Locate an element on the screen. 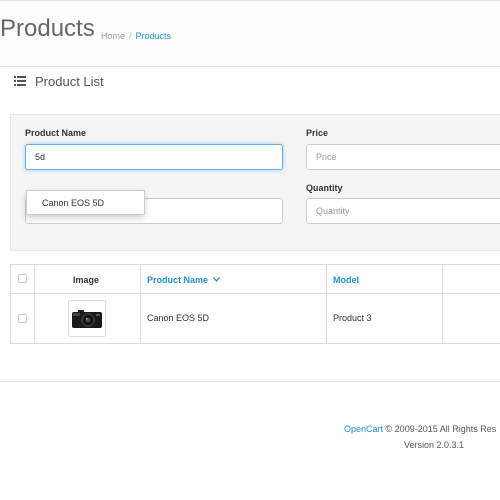  price-label: Price is located at coordinates (317, 133).